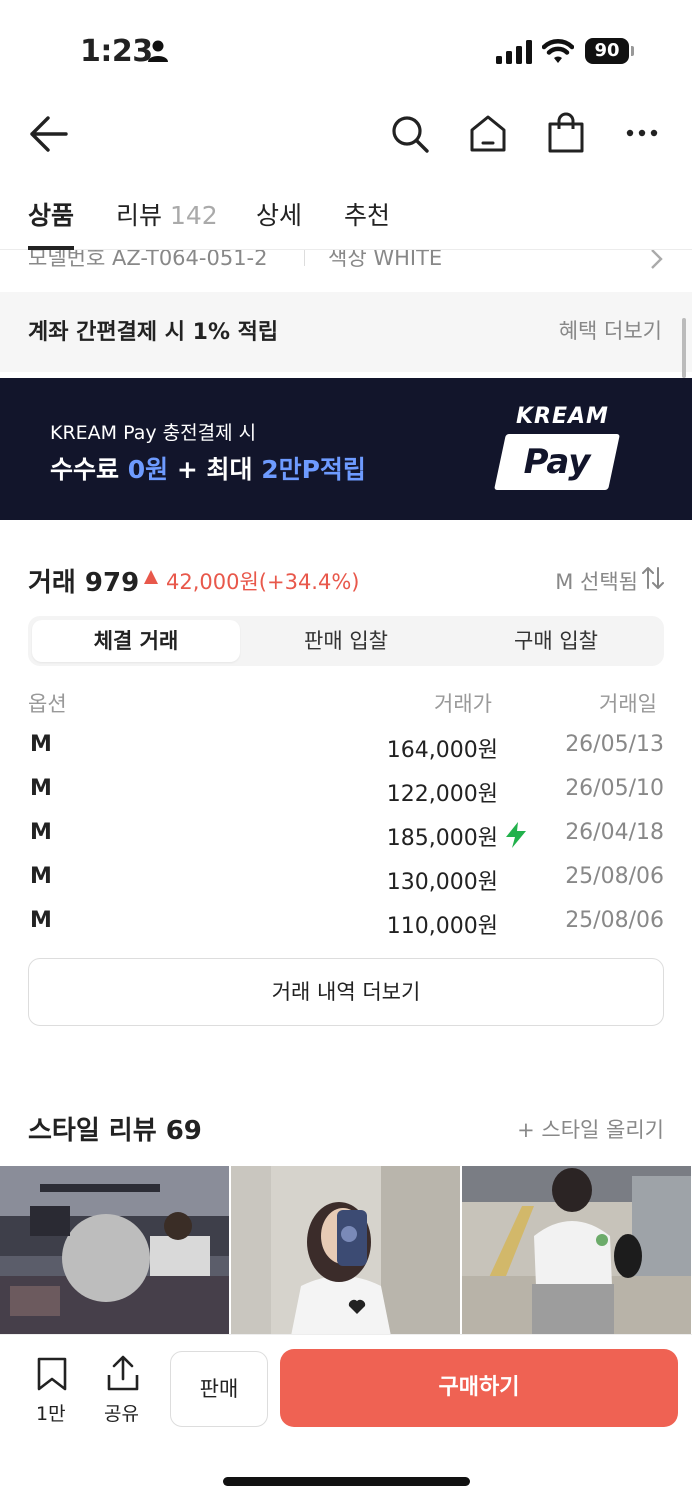 Image resolution: width=692 pixels, height=1500 pixels. I want to click on product-tabs: 상품 리뷰 142 상세 추천, so click(346, 215).